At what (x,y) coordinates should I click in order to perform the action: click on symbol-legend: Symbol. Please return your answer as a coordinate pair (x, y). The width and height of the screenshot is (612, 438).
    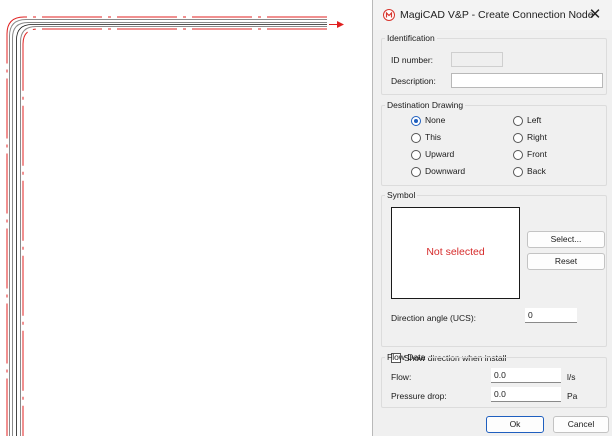
    Looking at the image, I should click on (401, 195).